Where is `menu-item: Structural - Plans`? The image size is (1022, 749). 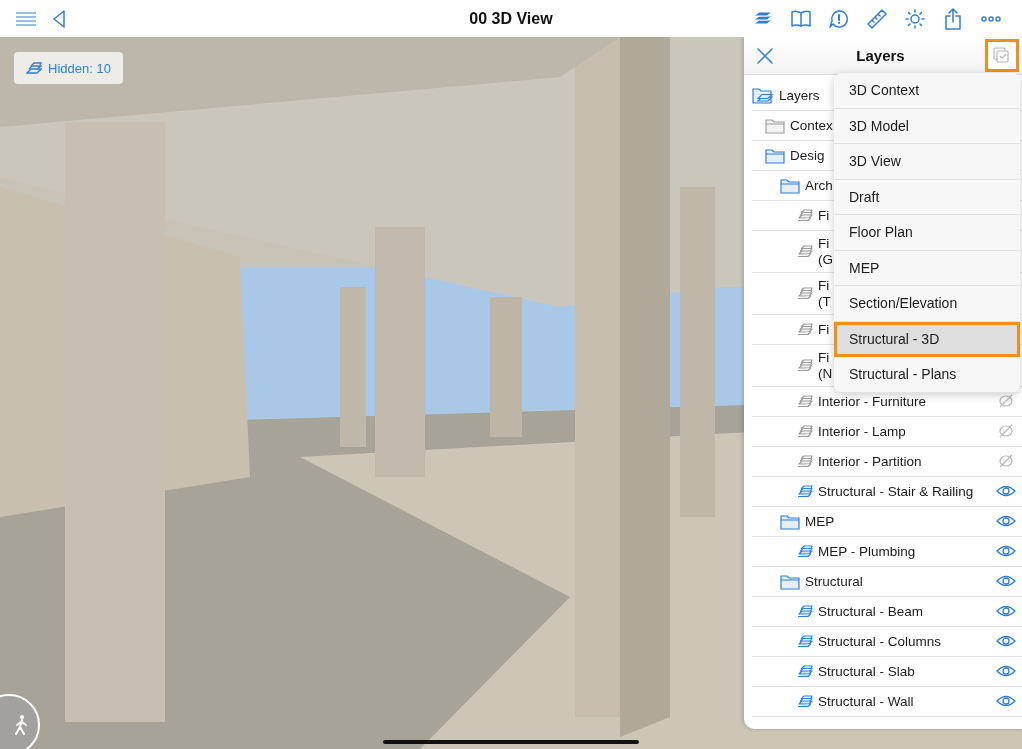
menu-item: Structural - Plans is located at coordinates (927, 375).